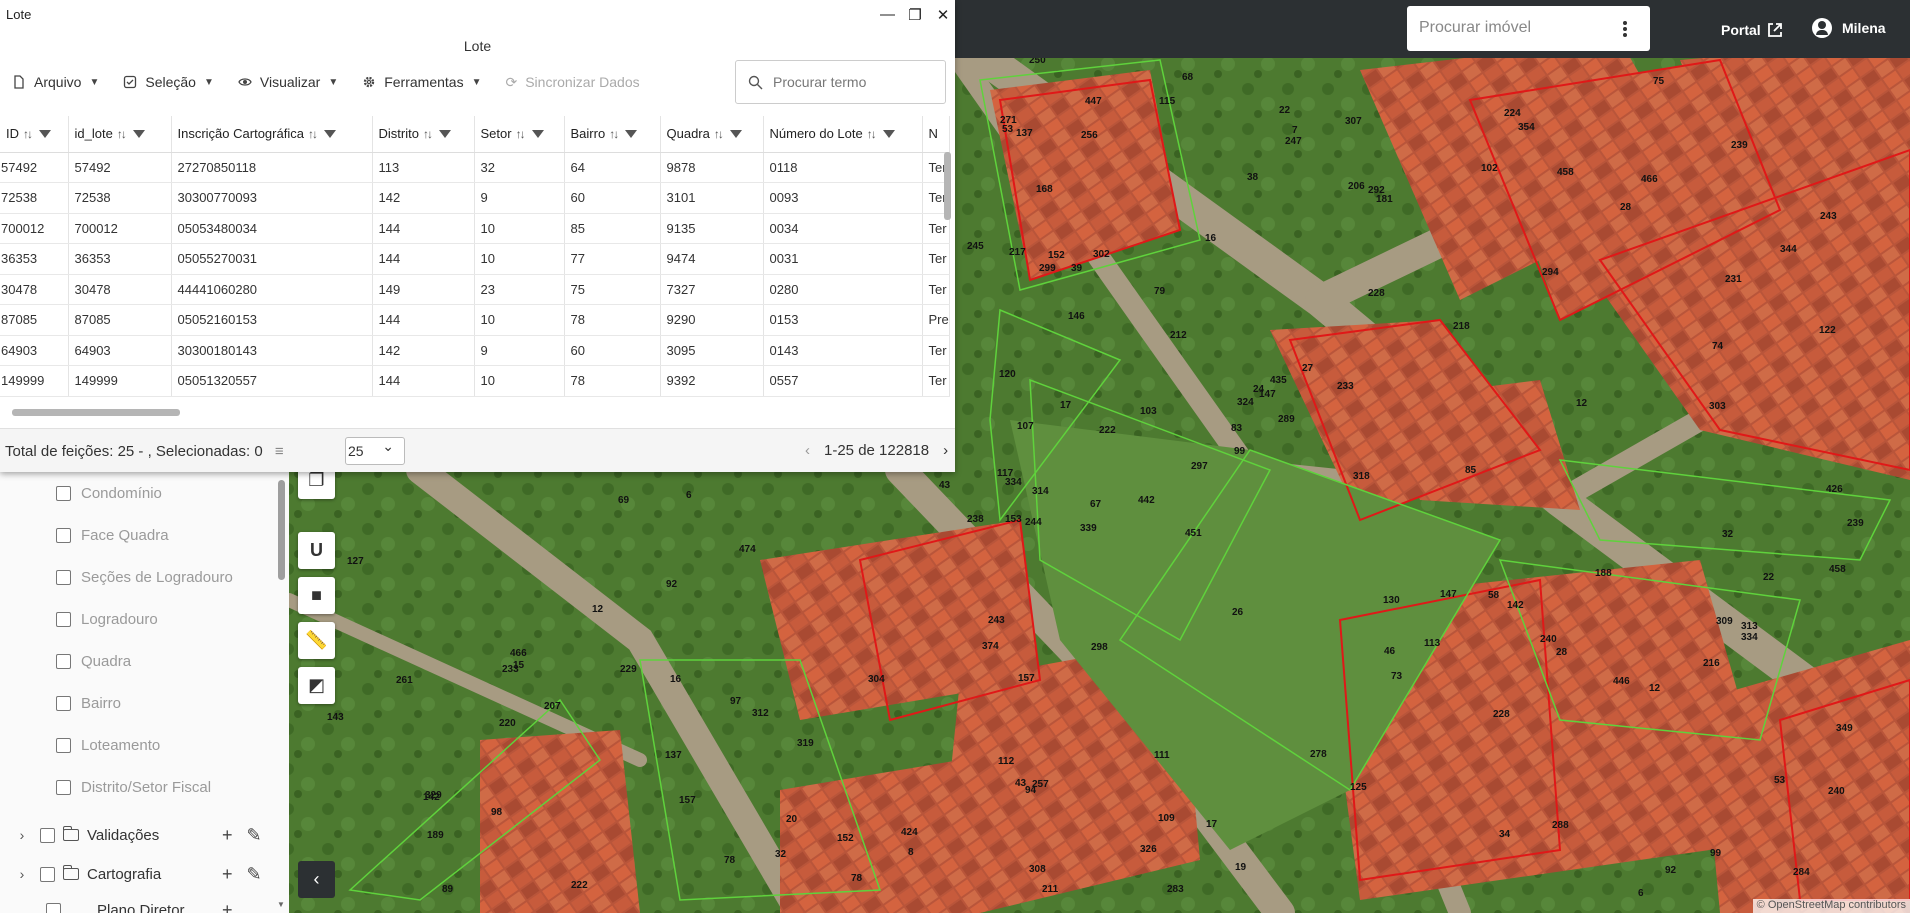 This screenshot has height=913, width=1910. Describe the element at coordinates (288, 82) in the screenshot. I see `menu-visualizar: Visualizar ▼` at that location.